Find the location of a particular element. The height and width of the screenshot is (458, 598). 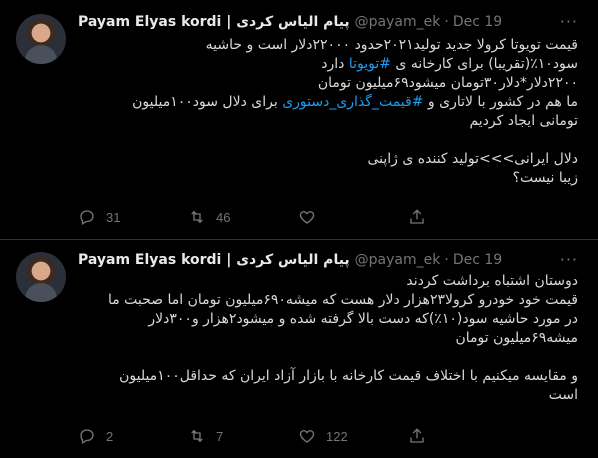

hashtag-link: #تویوتا is located at coordinates (370, 64).